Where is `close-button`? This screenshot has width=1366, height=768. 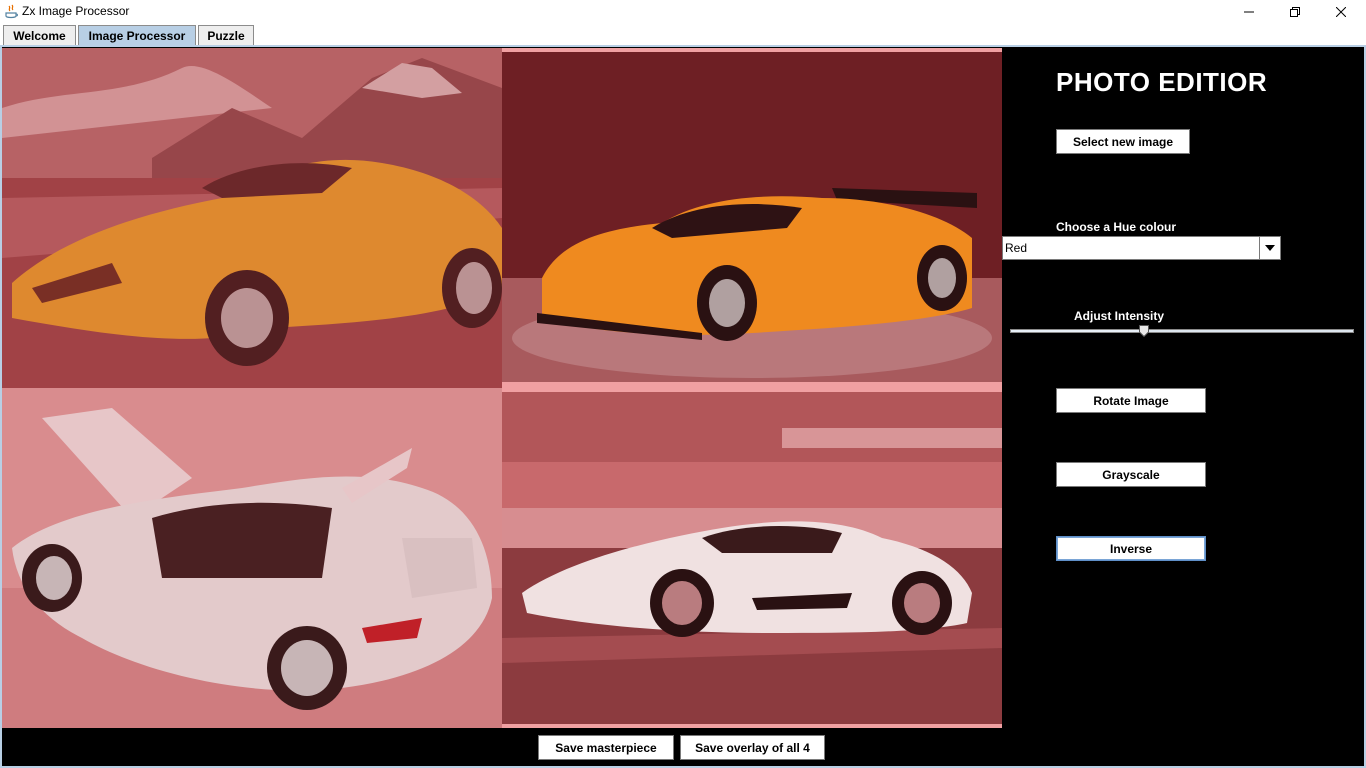 close-button is located at coordinates (1341, 12).